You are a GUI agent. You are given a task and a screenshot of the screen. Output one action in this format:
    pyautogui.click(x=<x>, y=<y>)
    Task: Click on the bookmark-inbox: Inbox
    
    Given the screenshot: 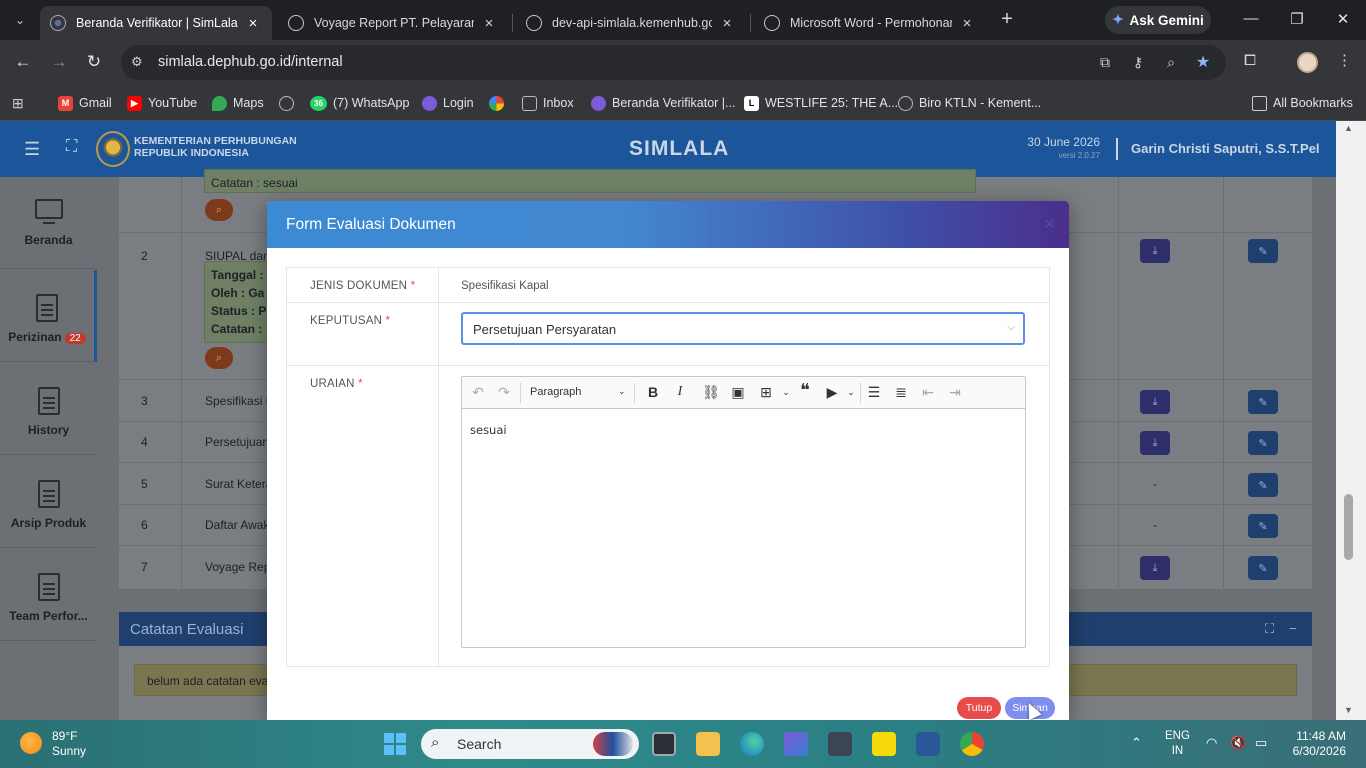 What is the action you would take?
    pyautogui.click(x=548, y=103)
    